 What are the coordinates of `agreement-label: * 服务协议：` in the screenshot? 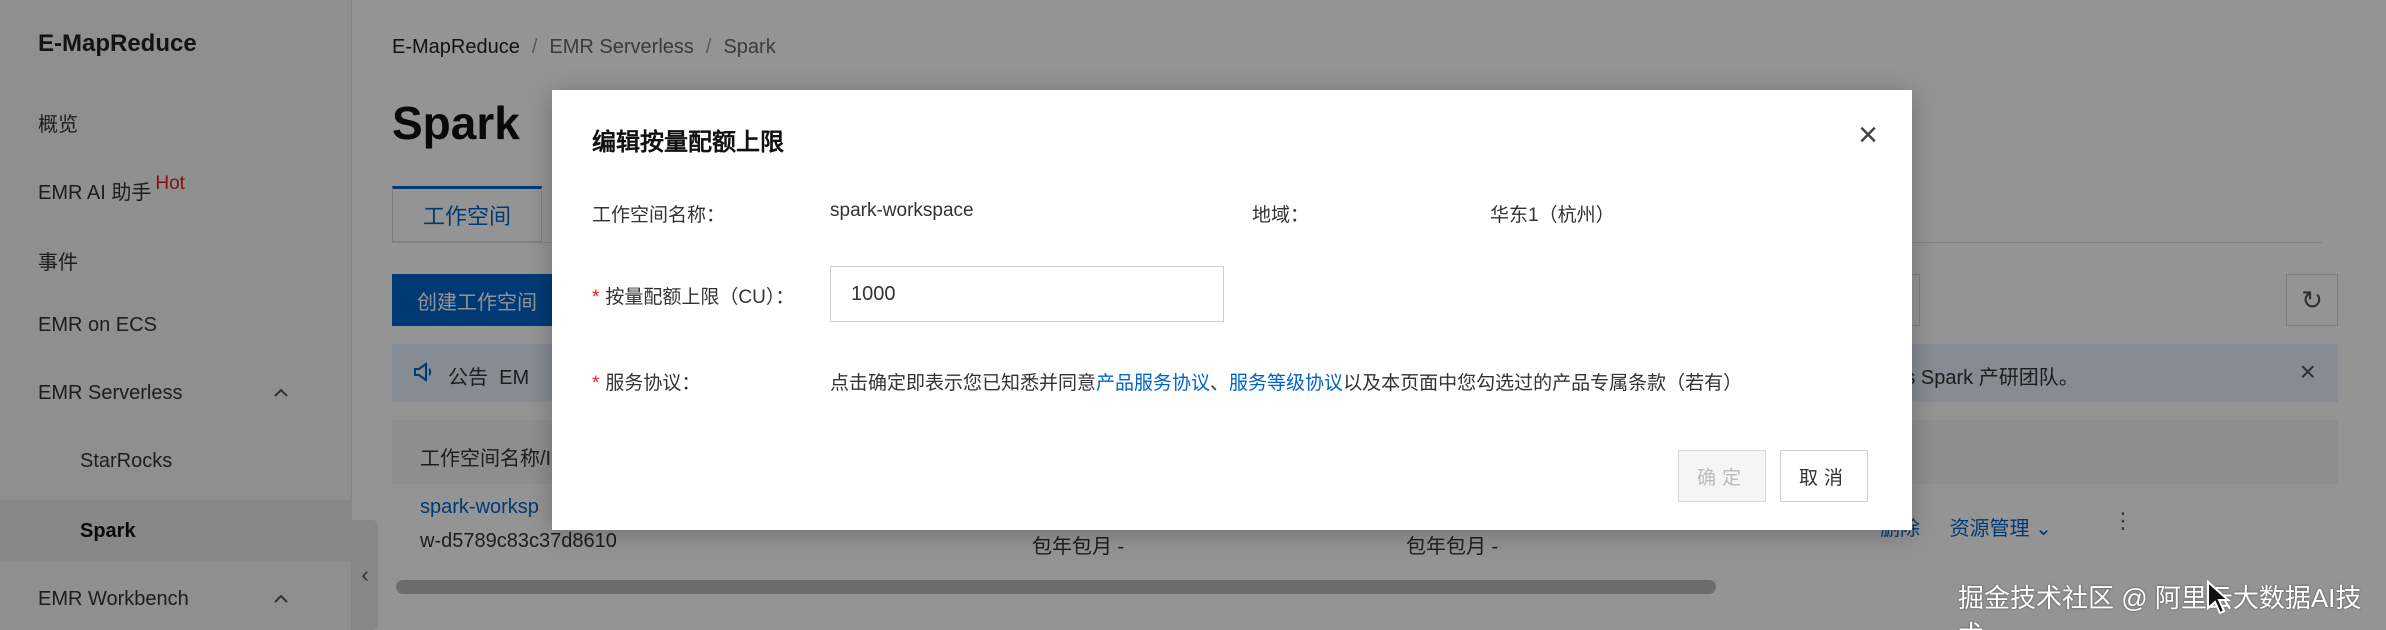 It's located at (646, 383).